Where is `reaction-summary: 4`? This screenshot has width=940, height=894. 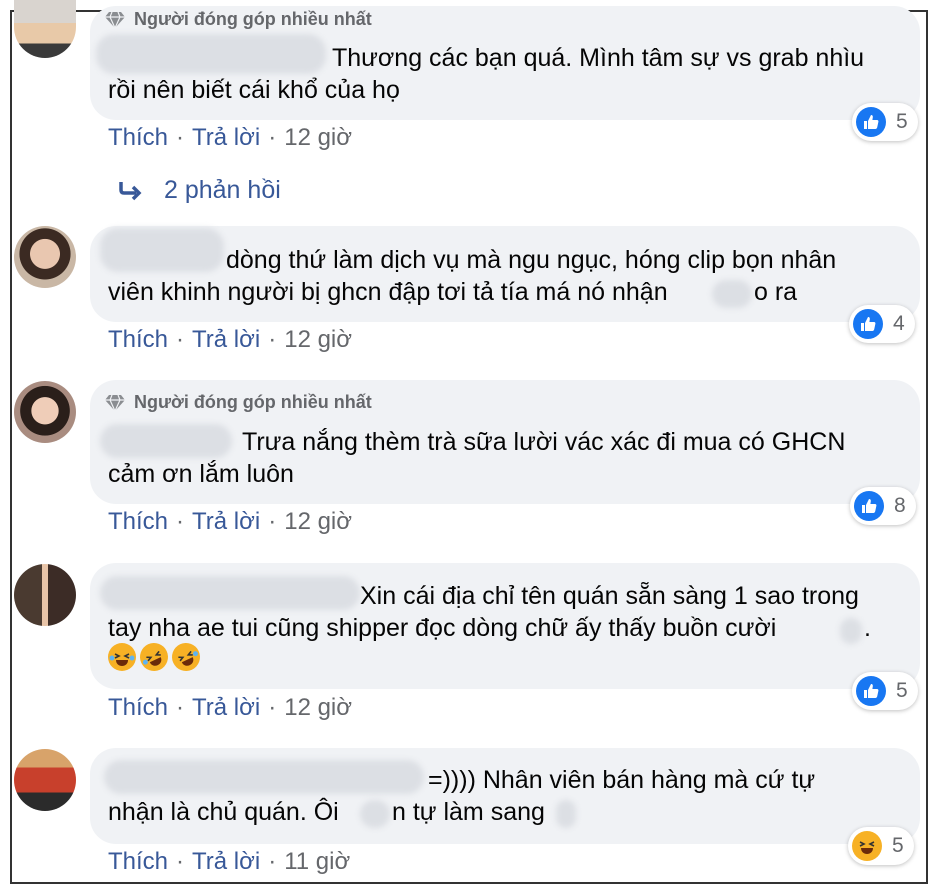
reaction-summary: 4 is located at coordinates (882, 324).